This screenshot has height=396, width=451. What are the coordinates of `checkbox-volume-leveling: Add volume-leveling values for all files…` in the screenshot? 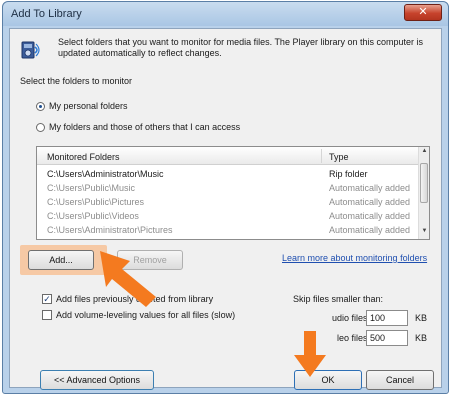 It's located at (138, 315).